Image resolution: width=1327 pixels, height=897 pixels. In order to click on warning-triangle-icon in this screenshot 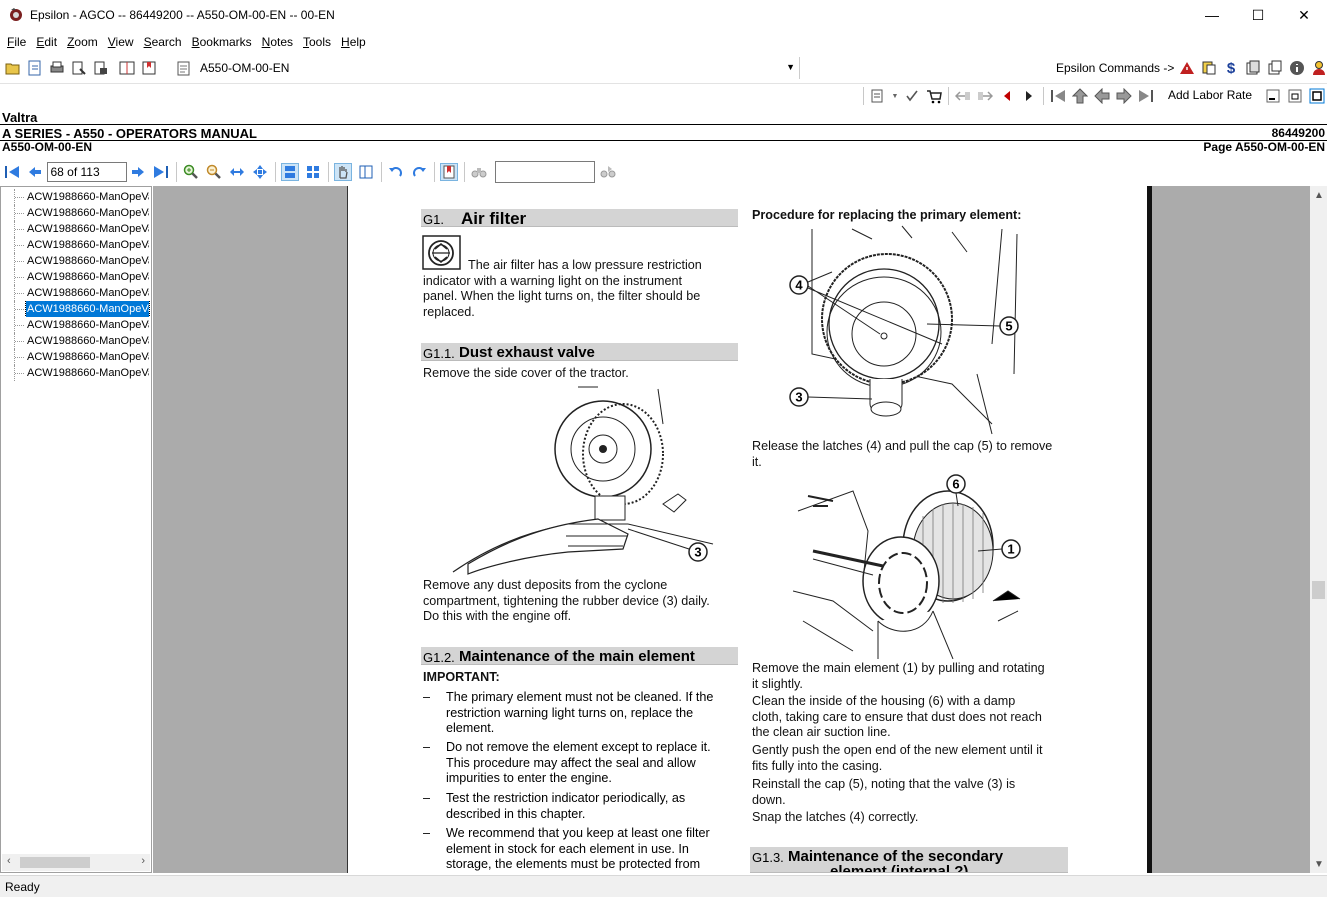, I will do `click(1187, 68)`.